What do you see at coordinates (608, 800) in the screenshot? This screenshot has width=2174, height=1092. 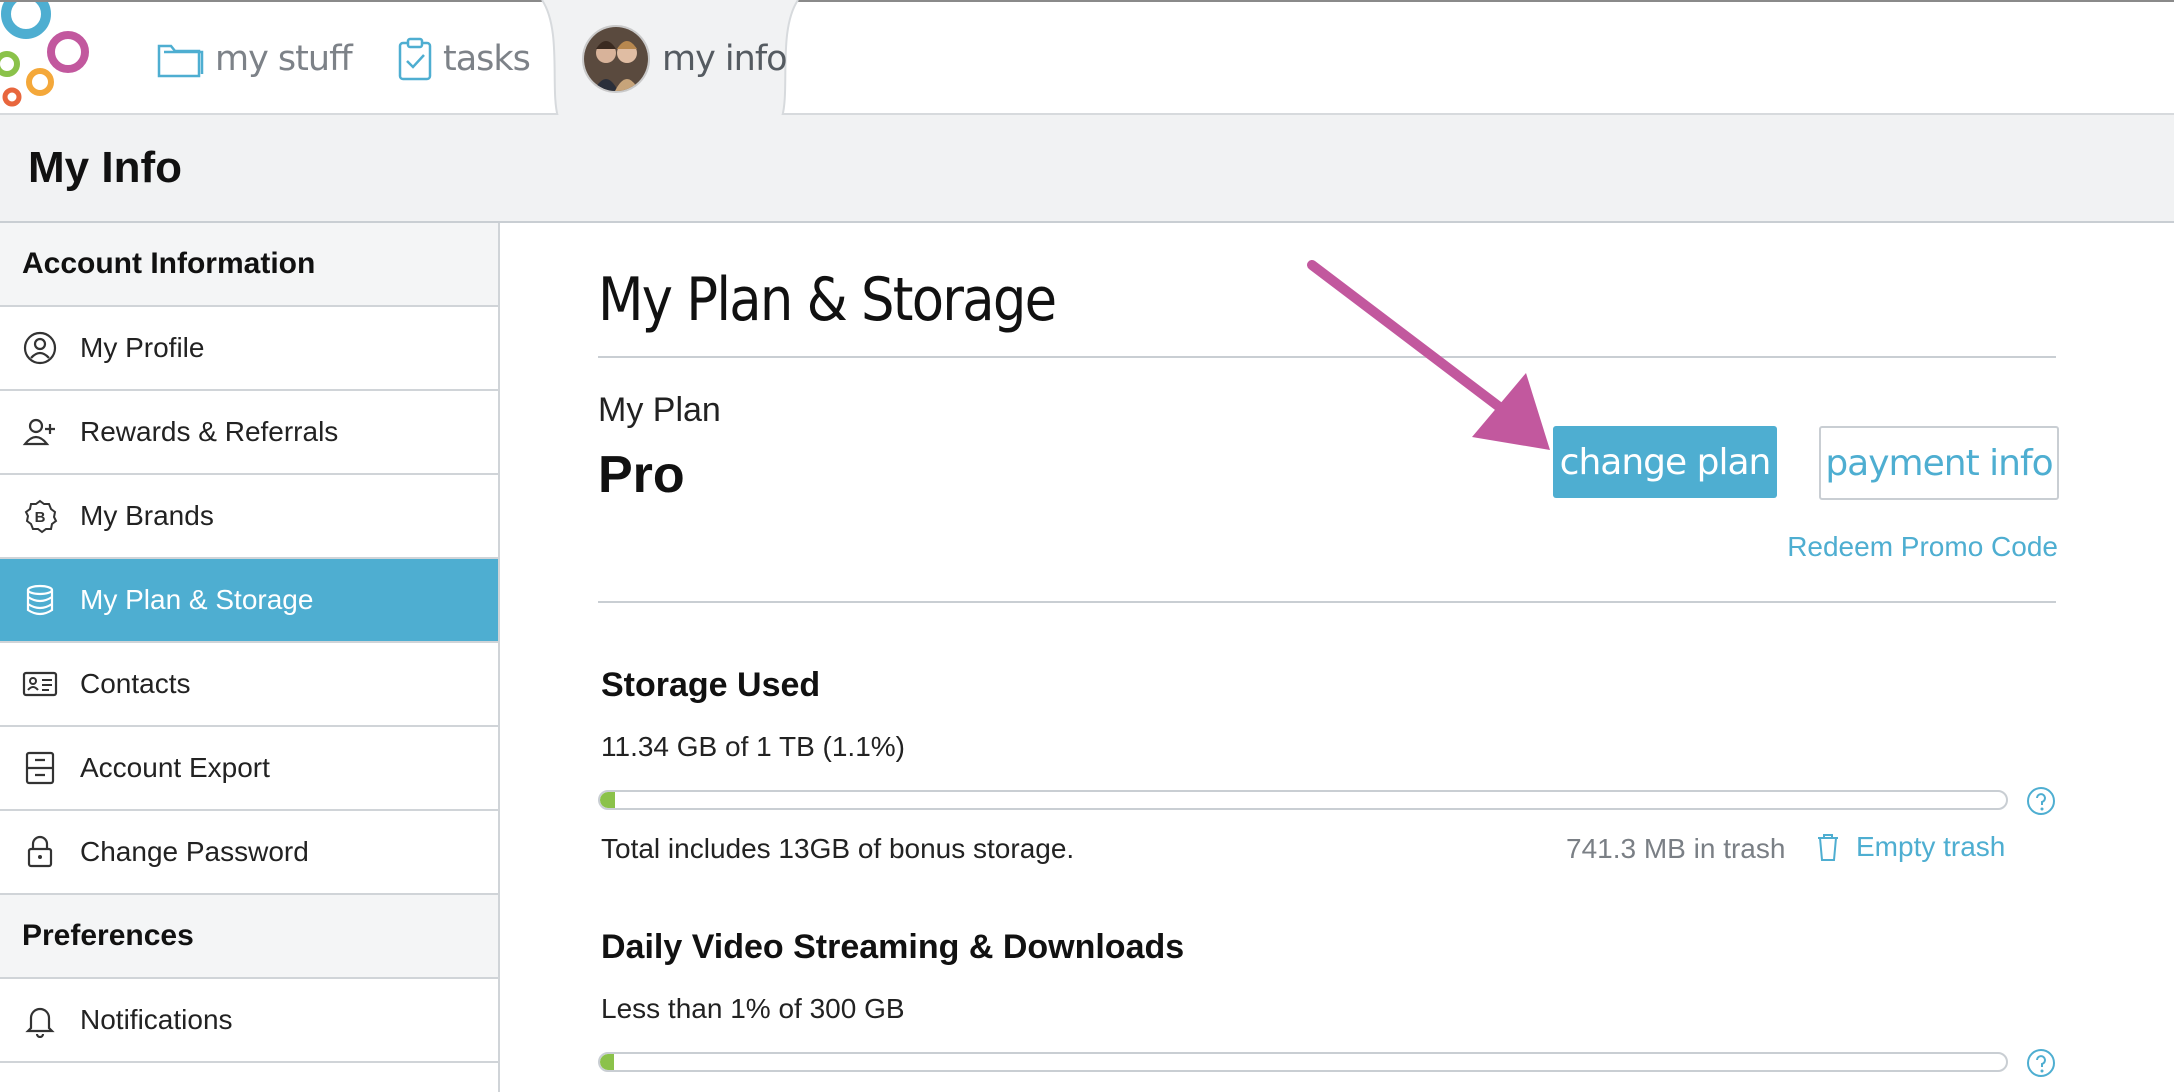 I see `storage-progress-fill` at bounding box center [608, 800].